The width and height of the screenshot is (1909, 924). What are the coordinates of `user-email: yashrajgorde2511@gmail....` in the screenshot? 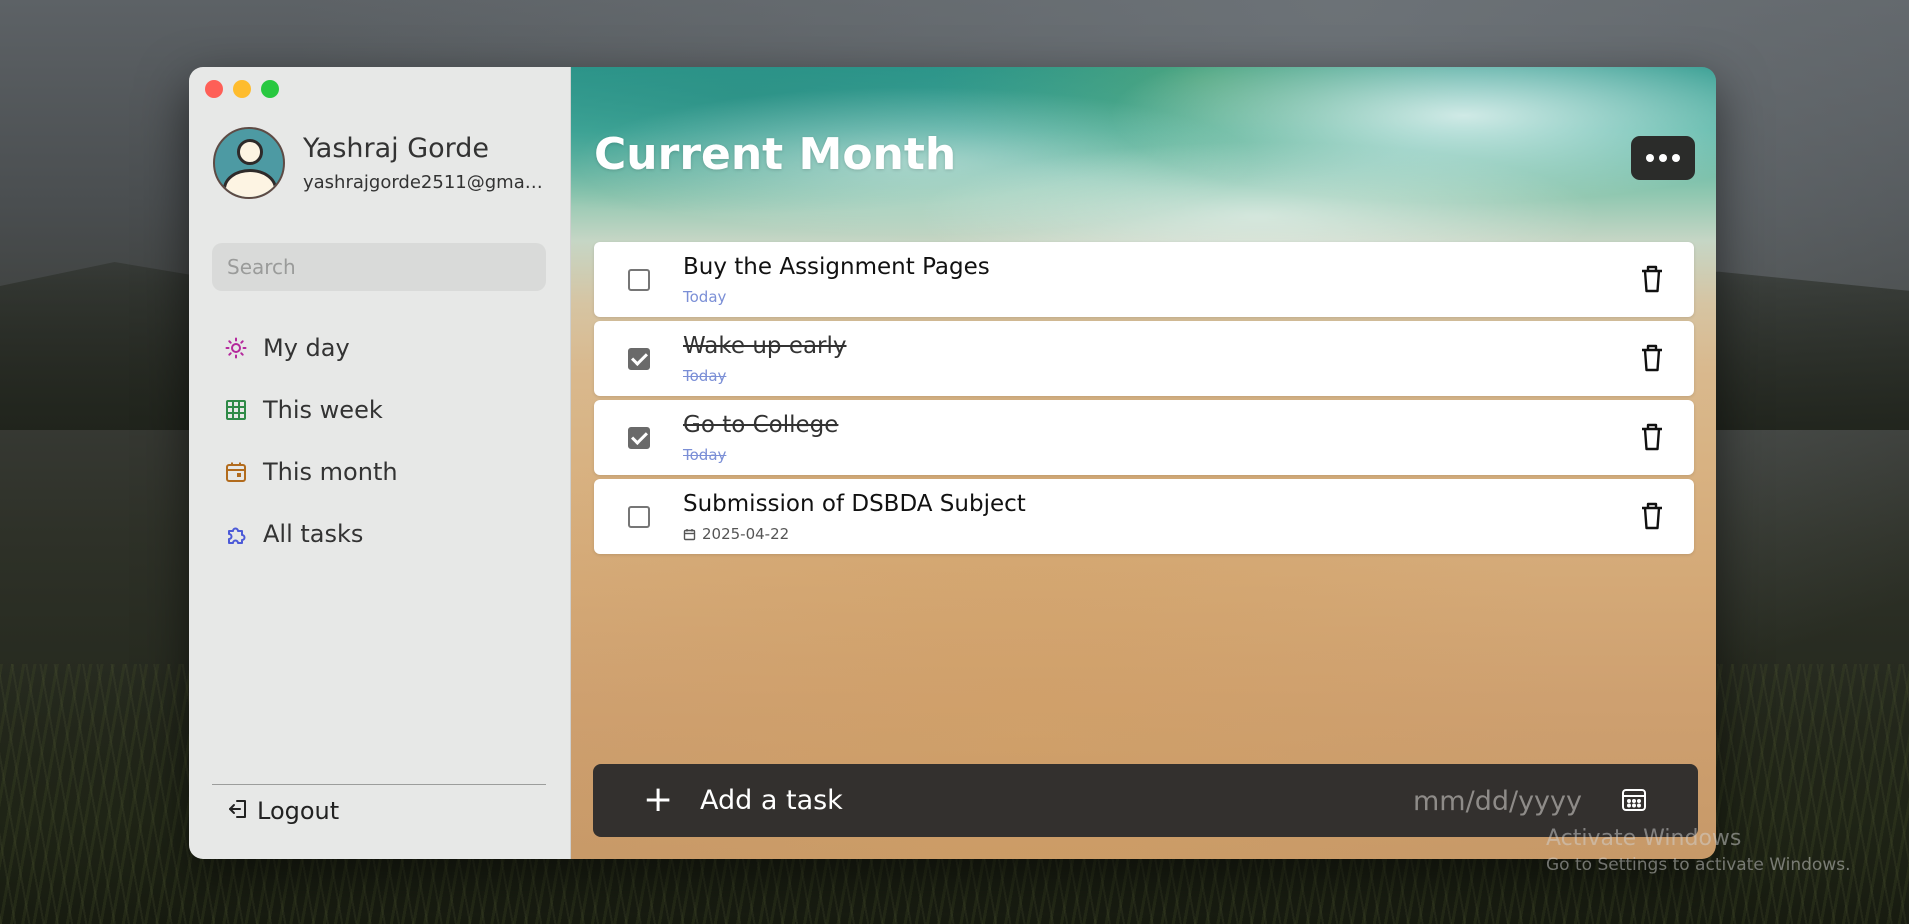 It's located at (423, 182).